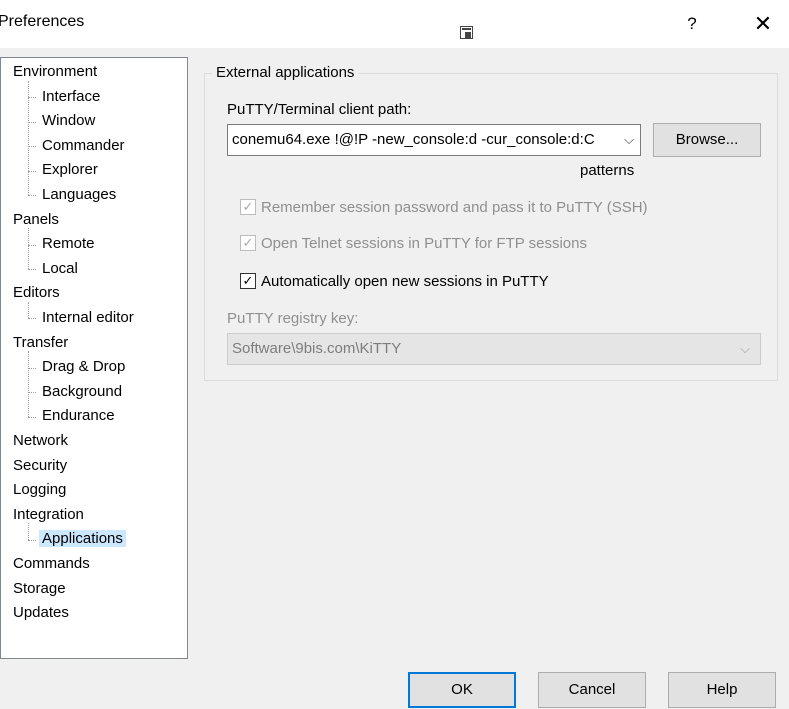 This screenshot has width=789, height=709. What do you see at coordinates (285, 72) in the screenshot?
I see `external-applications-title: External applications` at bounding box center [285, 72].